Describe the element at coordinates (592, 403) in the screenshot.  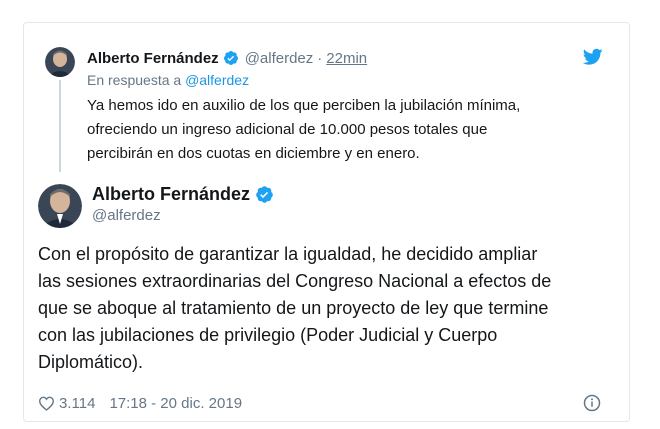
I see `info-icon` at that location.